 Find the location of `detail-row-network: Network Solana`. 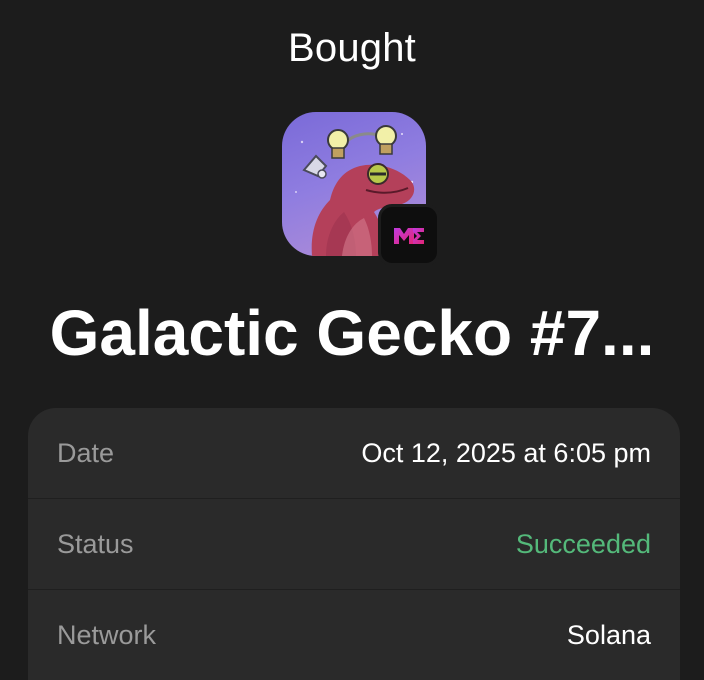

detail-row-network: Network Solana is located at coordinates (354, 635).